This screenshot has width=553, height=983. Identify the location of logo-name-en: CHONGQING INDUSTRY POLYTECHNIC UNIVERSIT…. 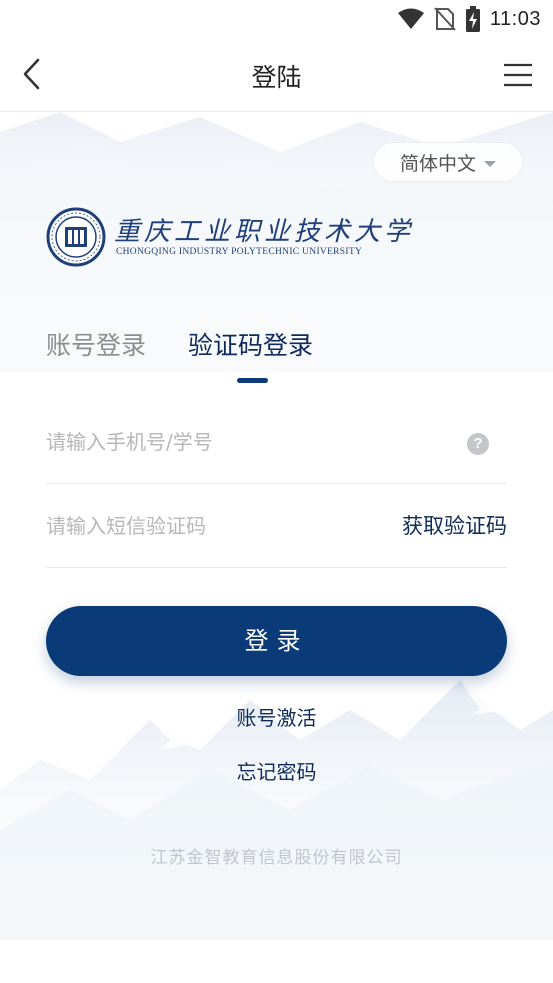
(239, 252).